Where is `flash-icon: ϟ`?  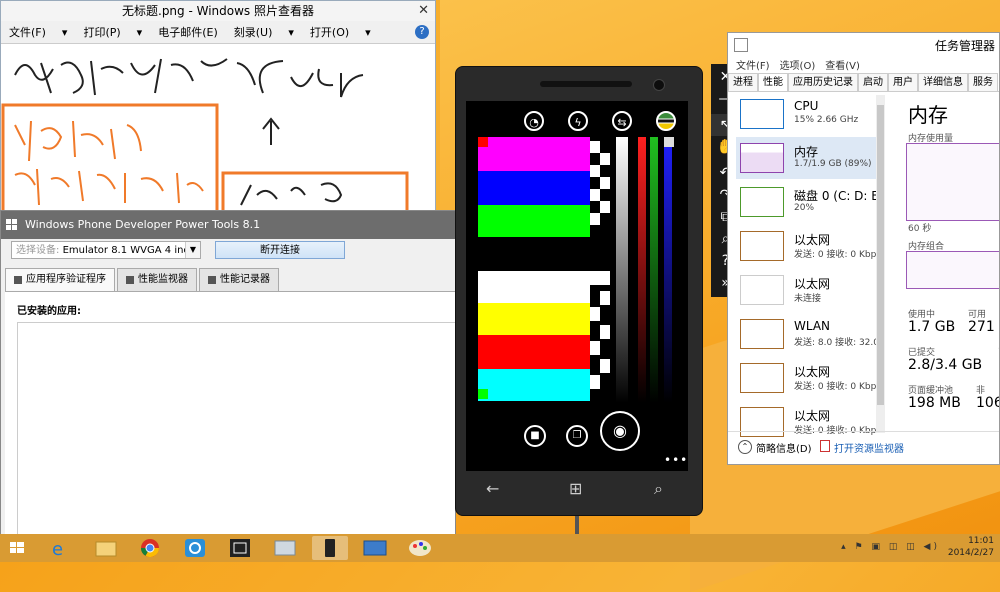
flash-icon: ϟ is located at coordinates (578, 121).